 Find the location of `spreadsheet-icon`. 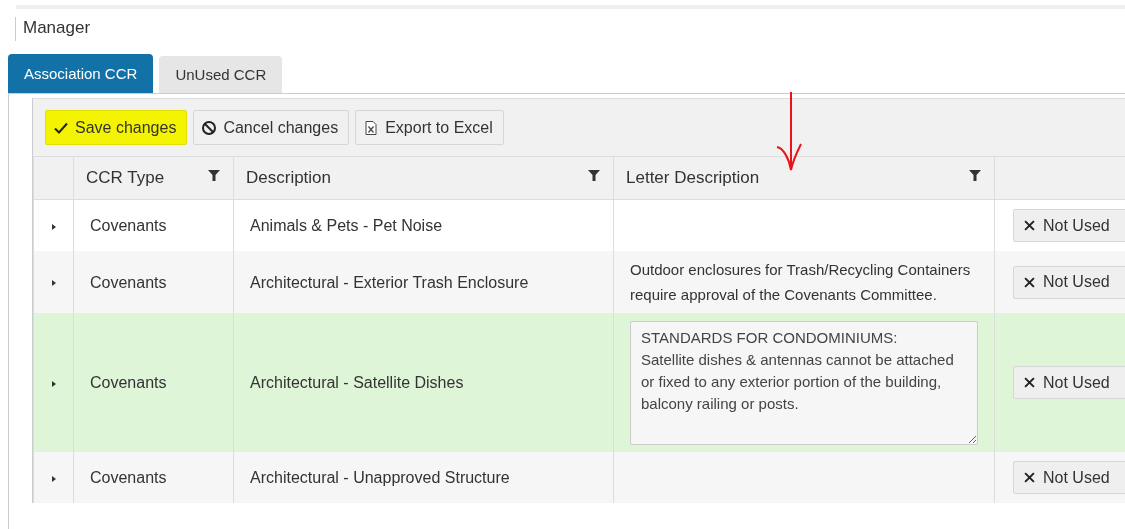

spreadsheet-icon is located at coordinates (371, 127).